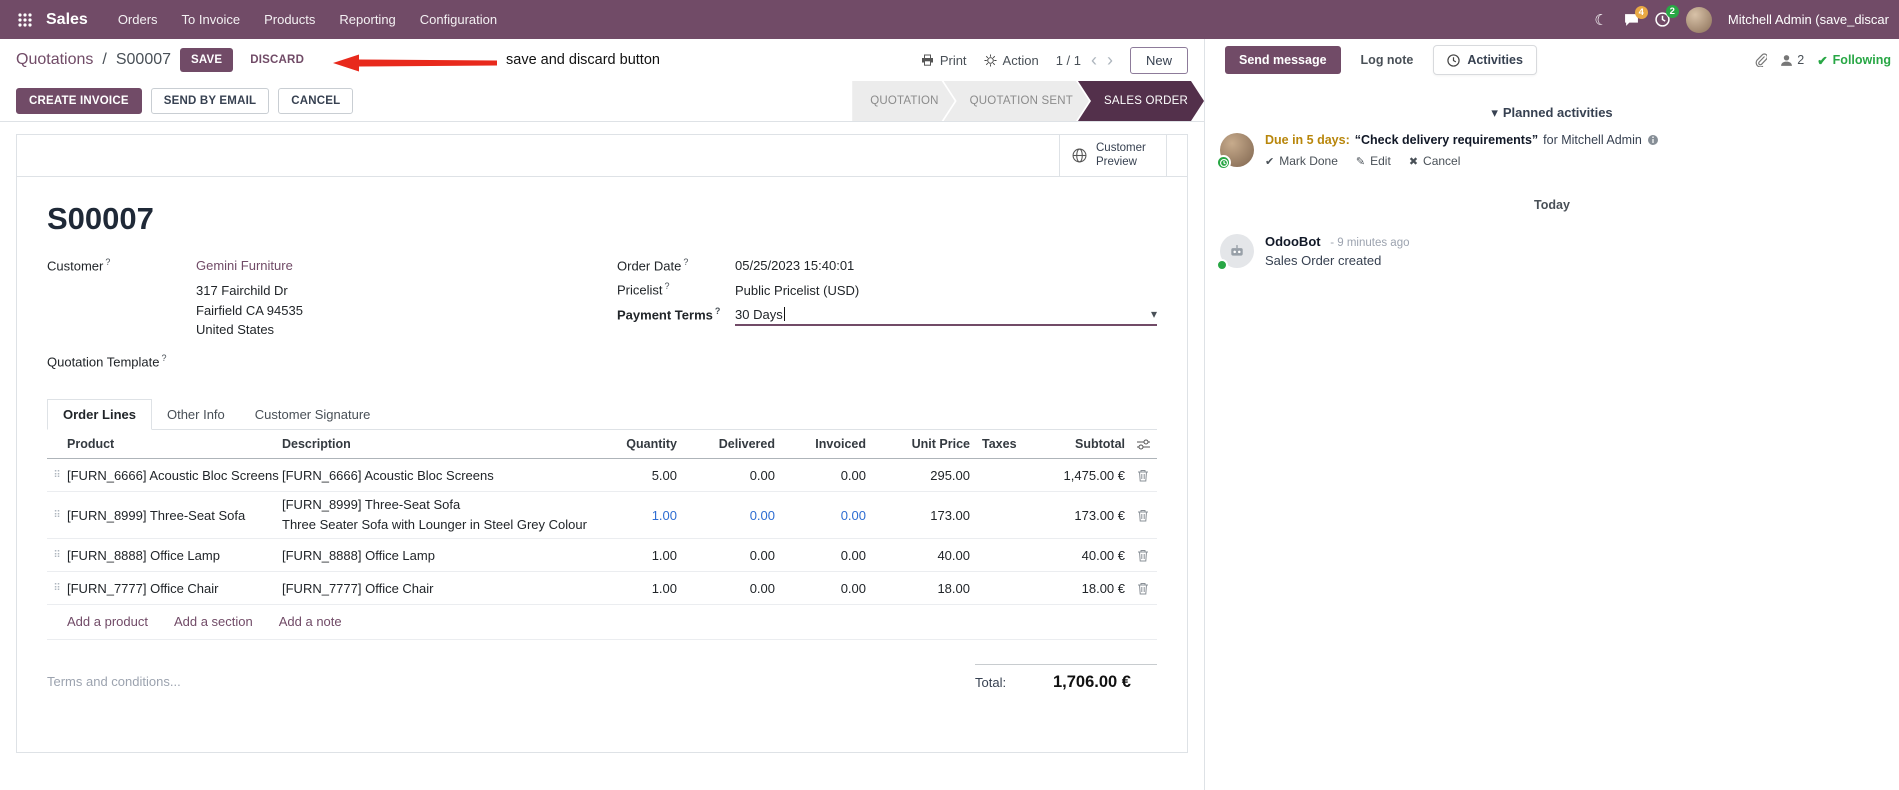  Describe the element at coordinates (1143, 444) in the screenshot. I see `column-settings-icon` at that location.